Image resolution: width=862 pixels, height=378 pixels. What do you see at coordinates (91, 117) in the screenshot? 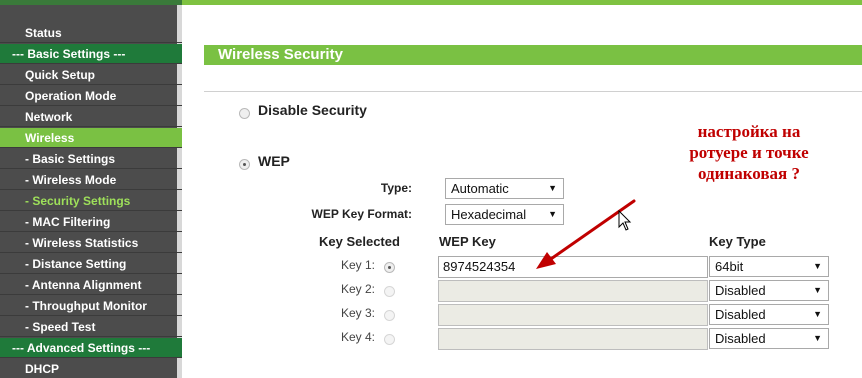
I see `sidebar-item-network: Network` at bounding box center [91, 117].